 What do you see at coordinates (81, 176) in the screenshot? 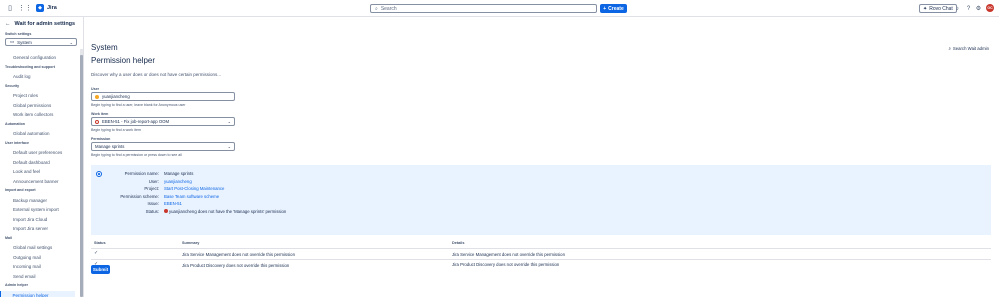
I see `sidebar-scrollbar-thumb` at bounding box center [81, 176].